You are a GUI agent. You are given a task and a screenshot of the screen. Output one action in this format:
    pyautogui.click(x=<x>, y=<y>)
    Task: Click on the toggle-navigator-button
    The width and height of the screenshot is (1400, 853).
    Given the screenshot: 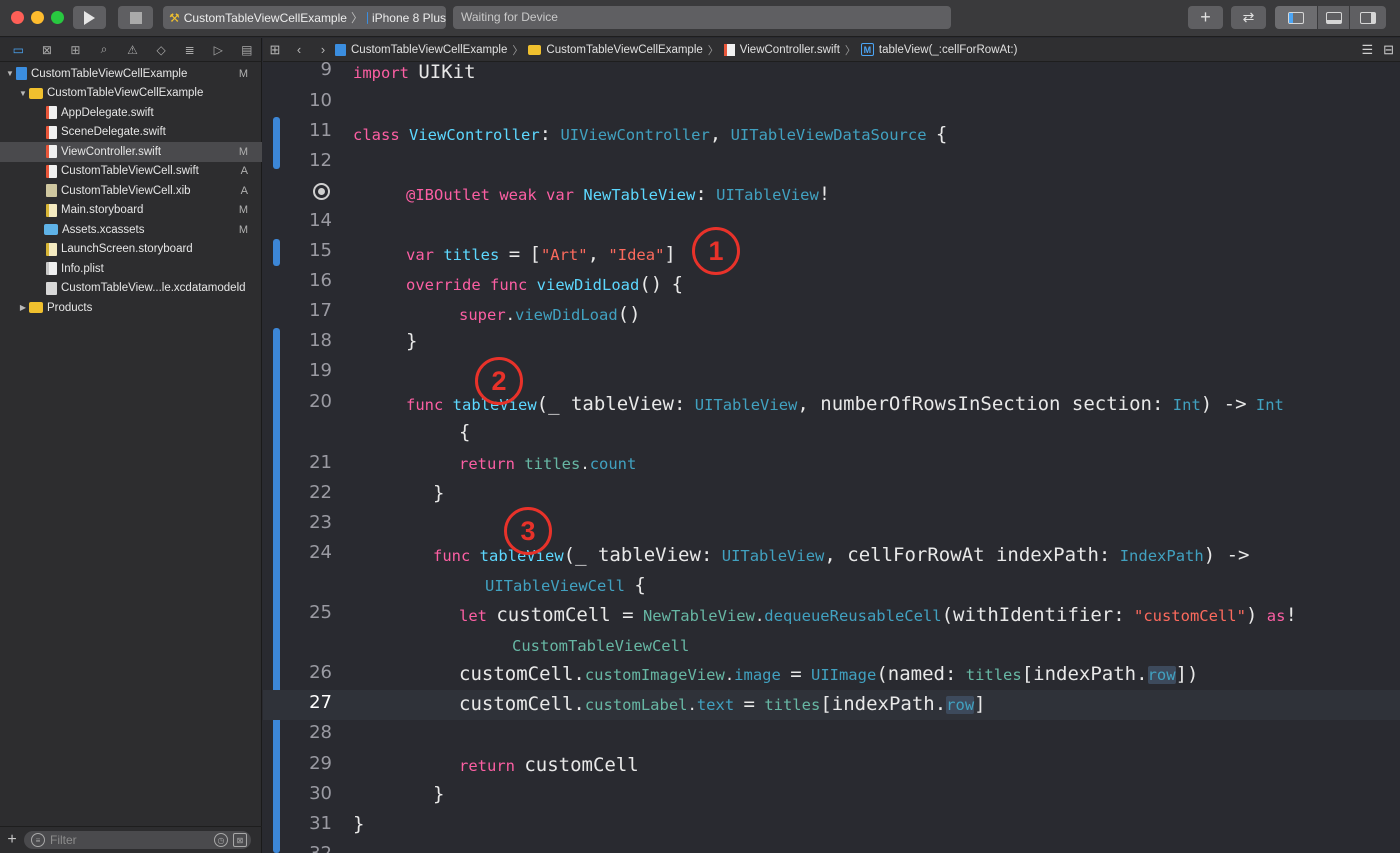 What is the action you would take?
    pyautogui.click(x=1296, y=17)
    